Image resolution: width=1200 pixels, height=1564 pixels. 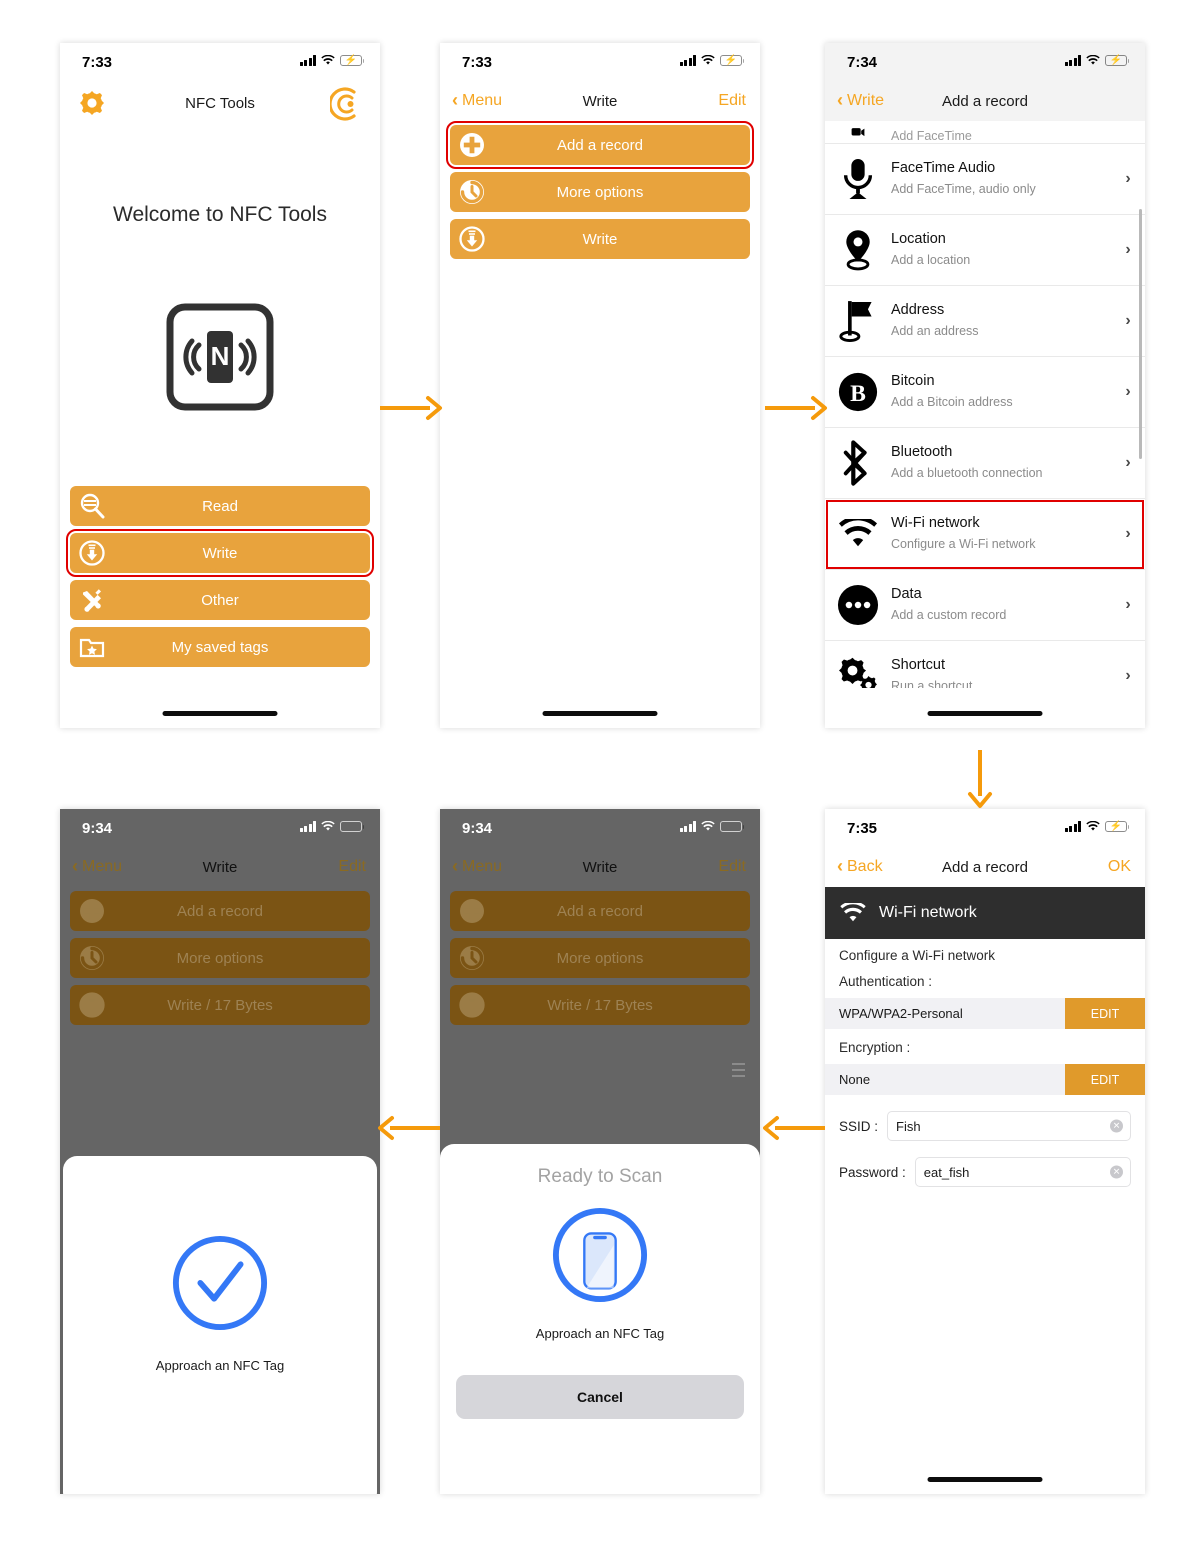 I want to click on status-bar: 7:35 ⚡, so click(x=985, y=828).